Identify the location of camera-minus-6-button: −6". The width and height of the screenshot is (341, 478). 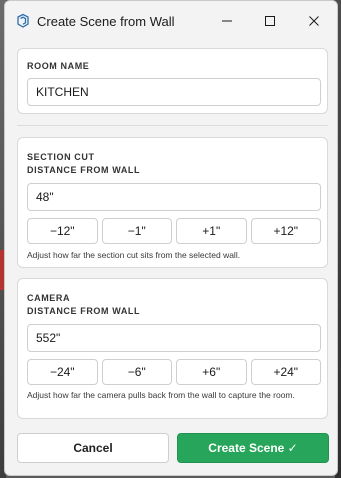
(136, 372).